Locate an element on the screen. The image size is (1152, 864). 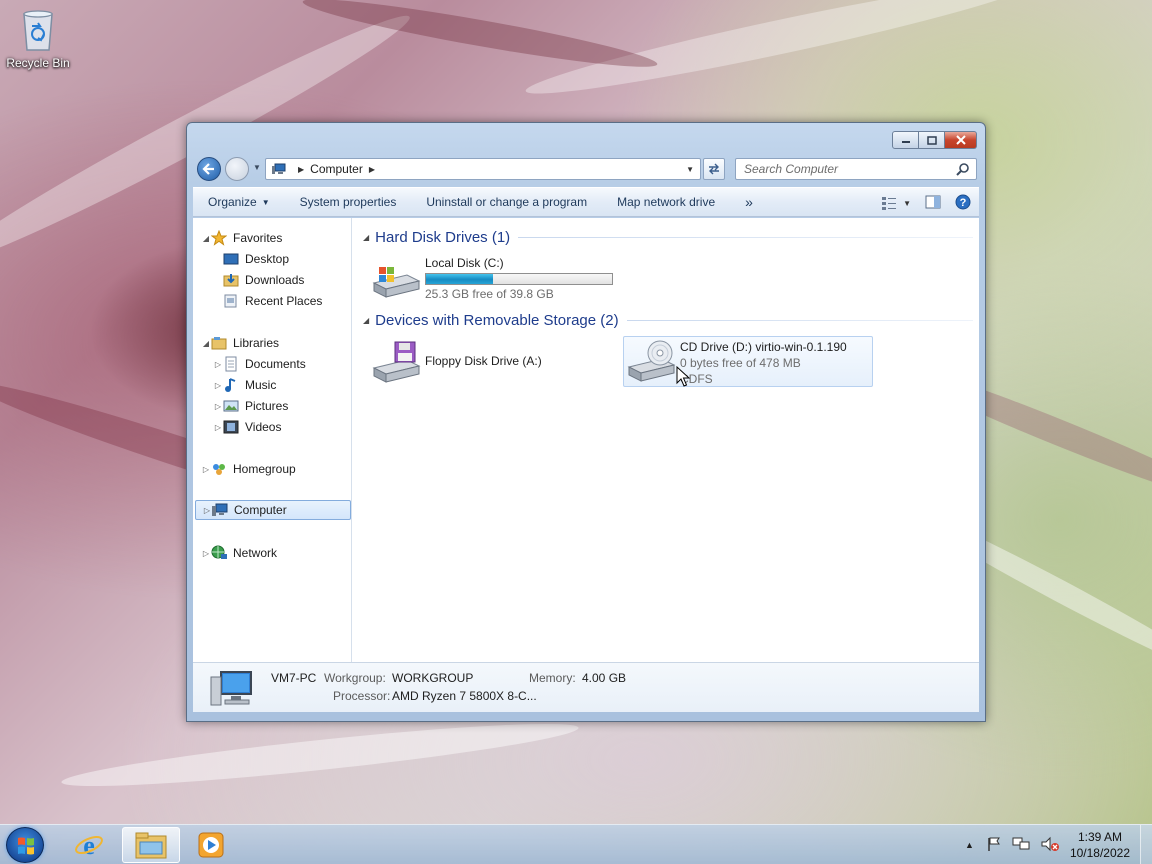
taskbar-internet-explorer: e is located at coordinates (89, 845).